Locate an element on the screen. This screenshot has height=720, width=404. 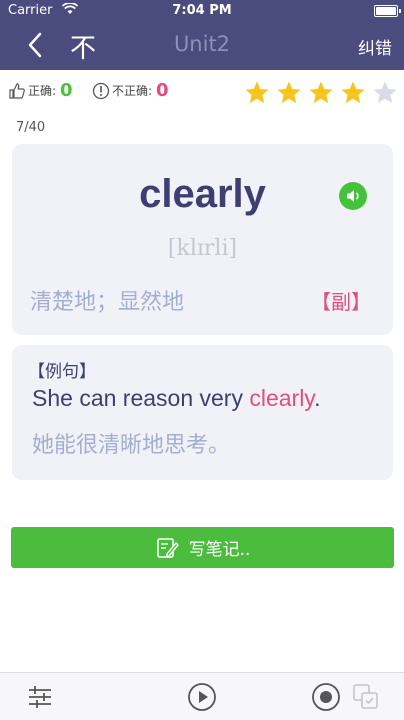
speaker-icon is located at coordinates (353, 196).